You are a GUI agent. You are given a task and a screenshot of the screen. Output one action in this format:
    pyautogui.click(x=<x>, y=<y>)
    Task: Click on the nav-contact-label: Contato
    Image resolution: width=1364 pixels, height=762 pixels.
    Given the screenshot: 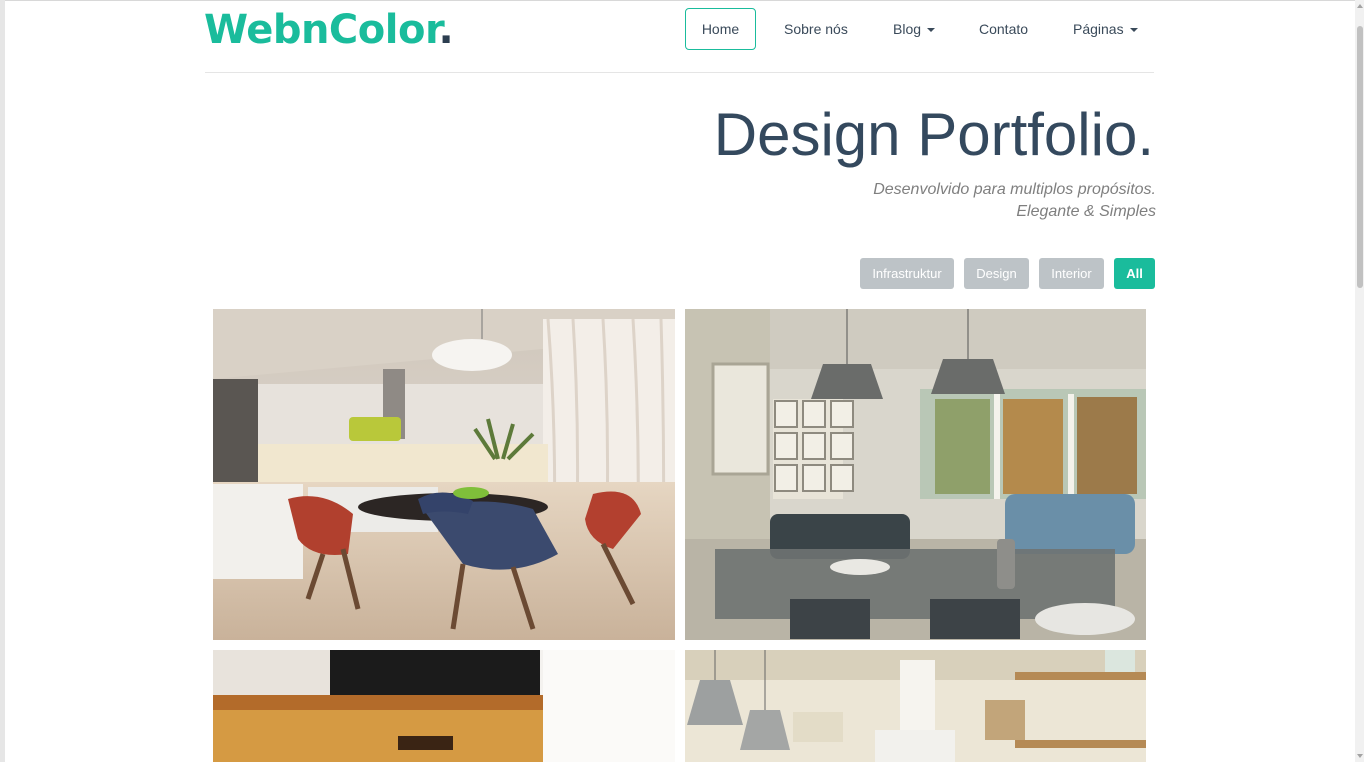 What is the action you would take?
    pyautogui.click(x=1004, y=29)
    